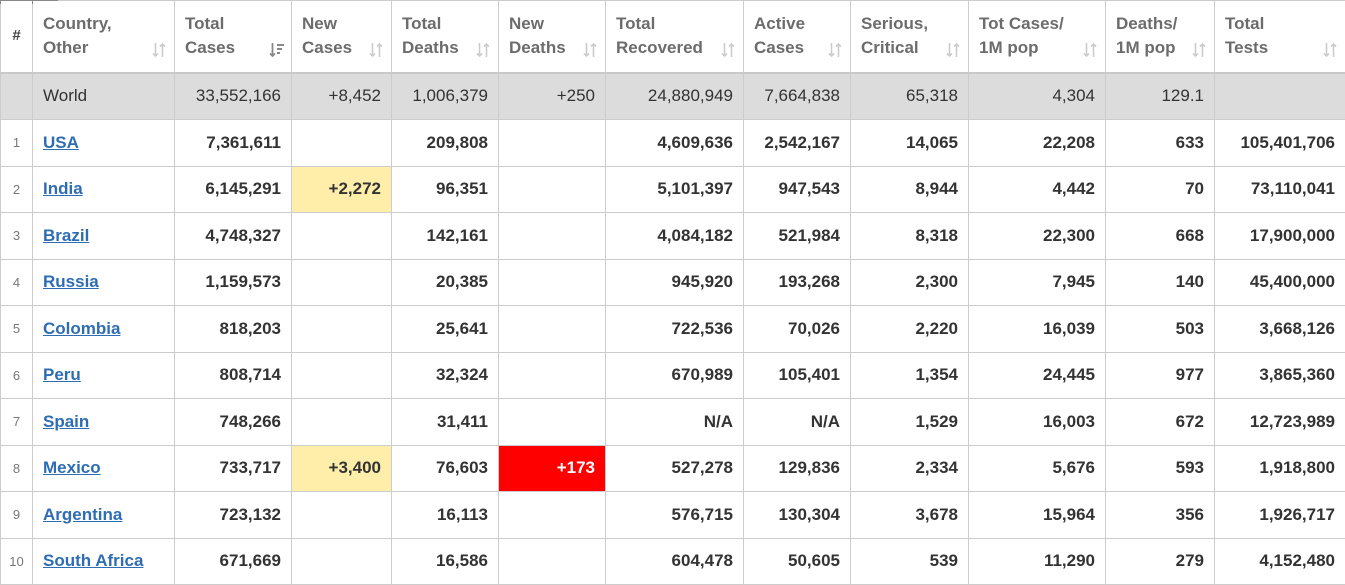 The image size is (1345, 585). Describe the element at coordinates (1160, 515) in the screenshot. I see `cell-deaths-per-million: 356` at that location.